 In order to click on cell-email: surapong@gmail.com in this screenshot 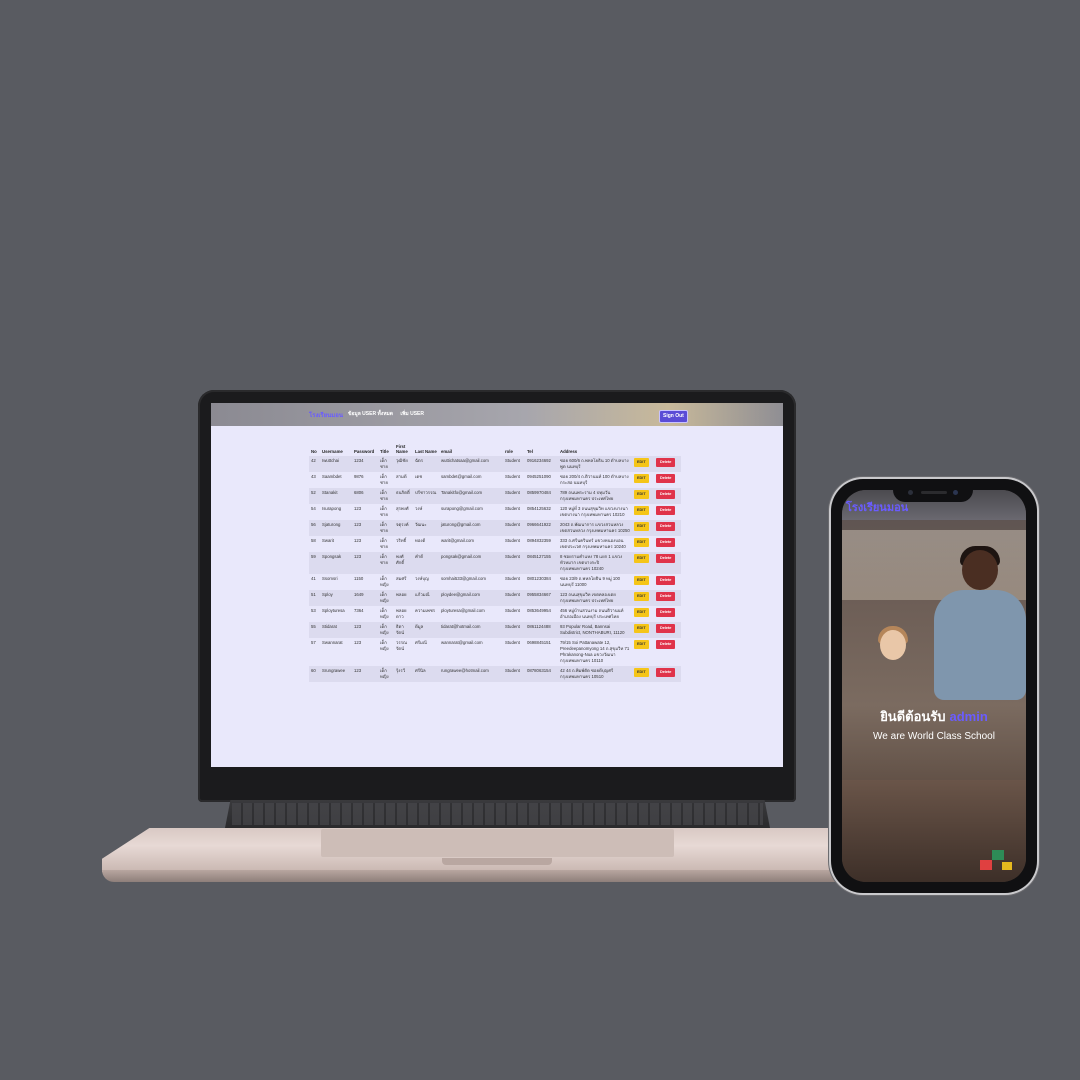, I will do `click(471, 512)`.